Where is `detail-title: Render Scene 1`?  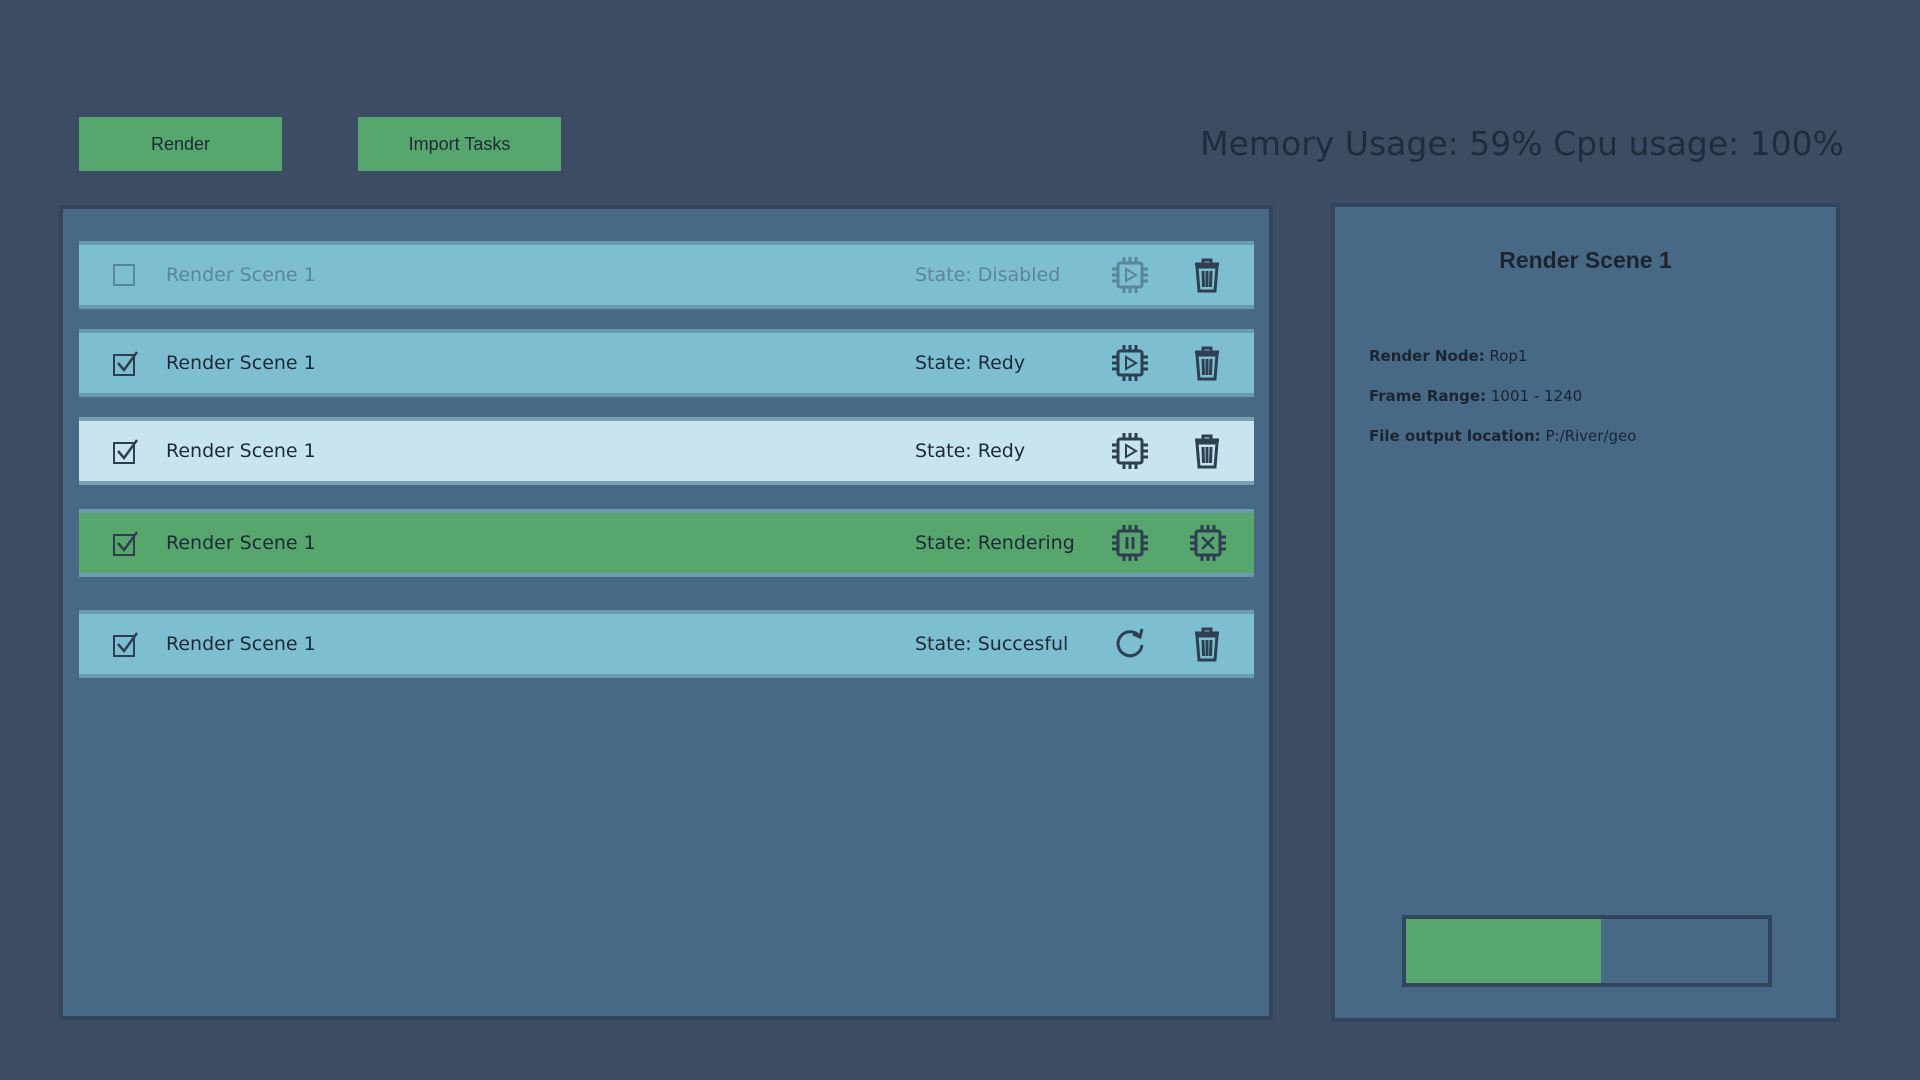
detail-title: Render Scene 1 is located at coordinates (1585, 260).